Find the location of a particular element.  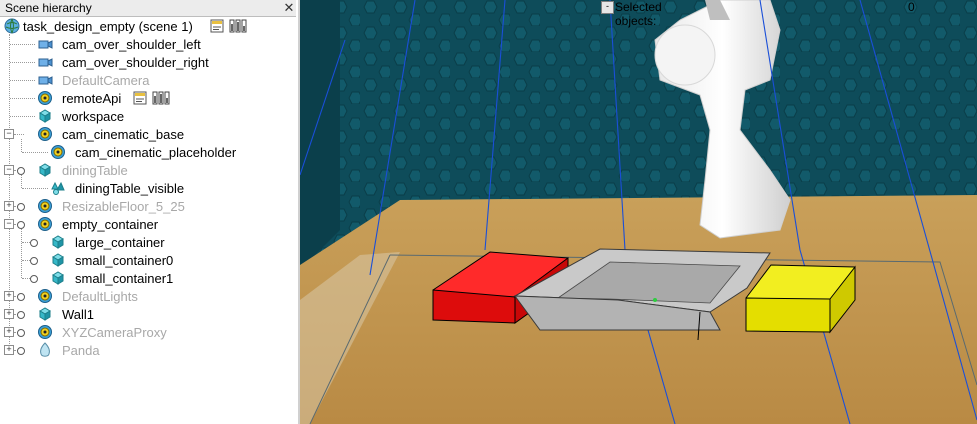

tree-item-label: diningTable is located at coordinates (95, 170).